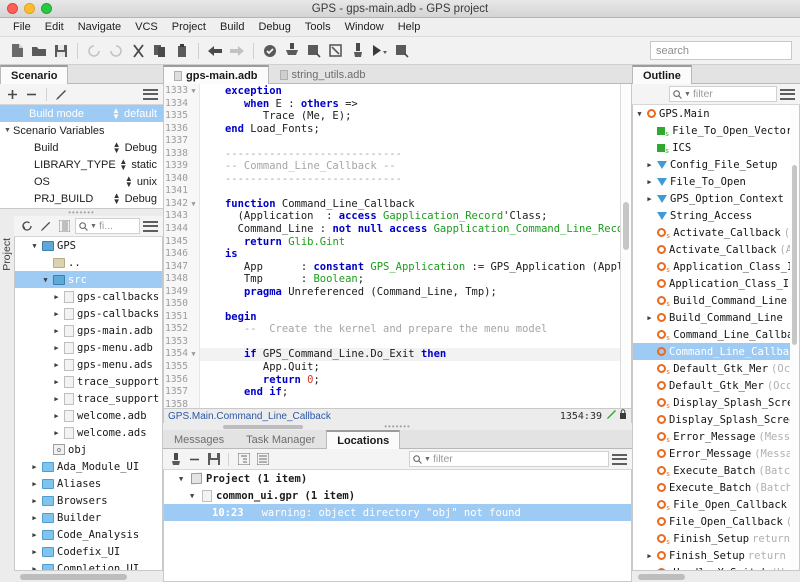  I want to click on remove-icon, so click(194, 459).